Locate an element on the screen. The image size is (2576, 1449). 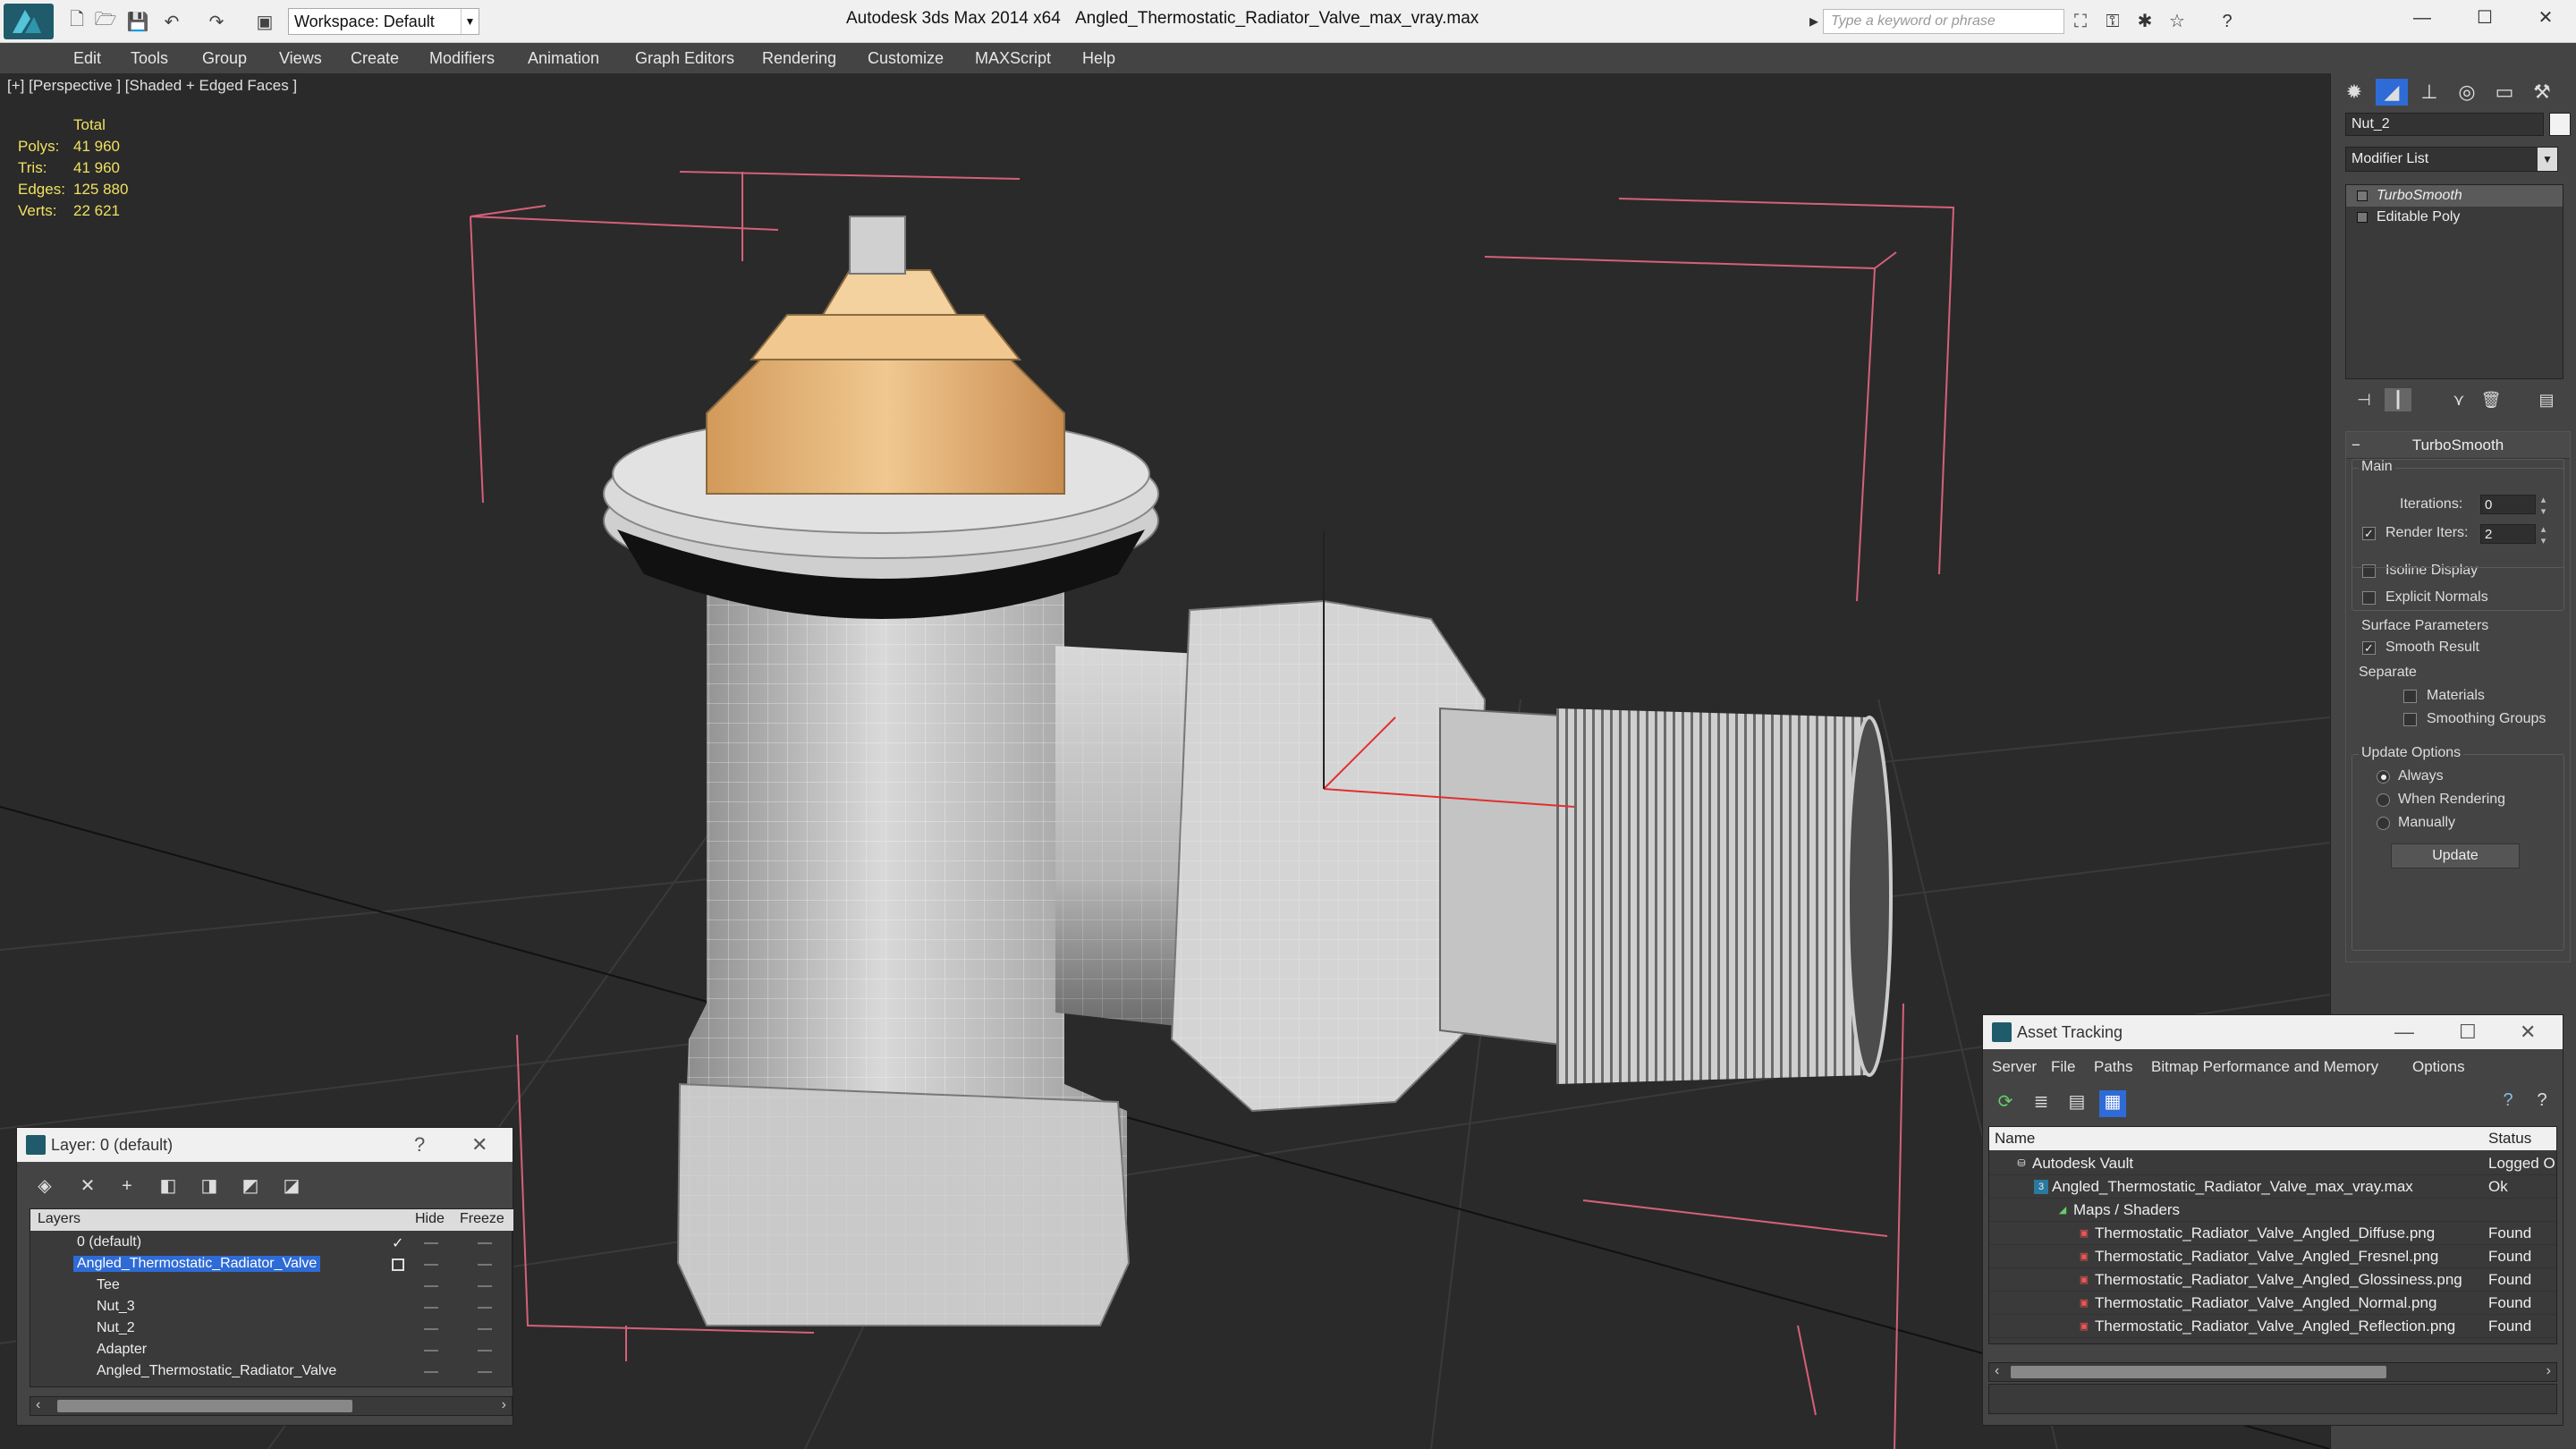
stack-item-editable-poly: Editable Poly is located at coordinates (2454, 217).